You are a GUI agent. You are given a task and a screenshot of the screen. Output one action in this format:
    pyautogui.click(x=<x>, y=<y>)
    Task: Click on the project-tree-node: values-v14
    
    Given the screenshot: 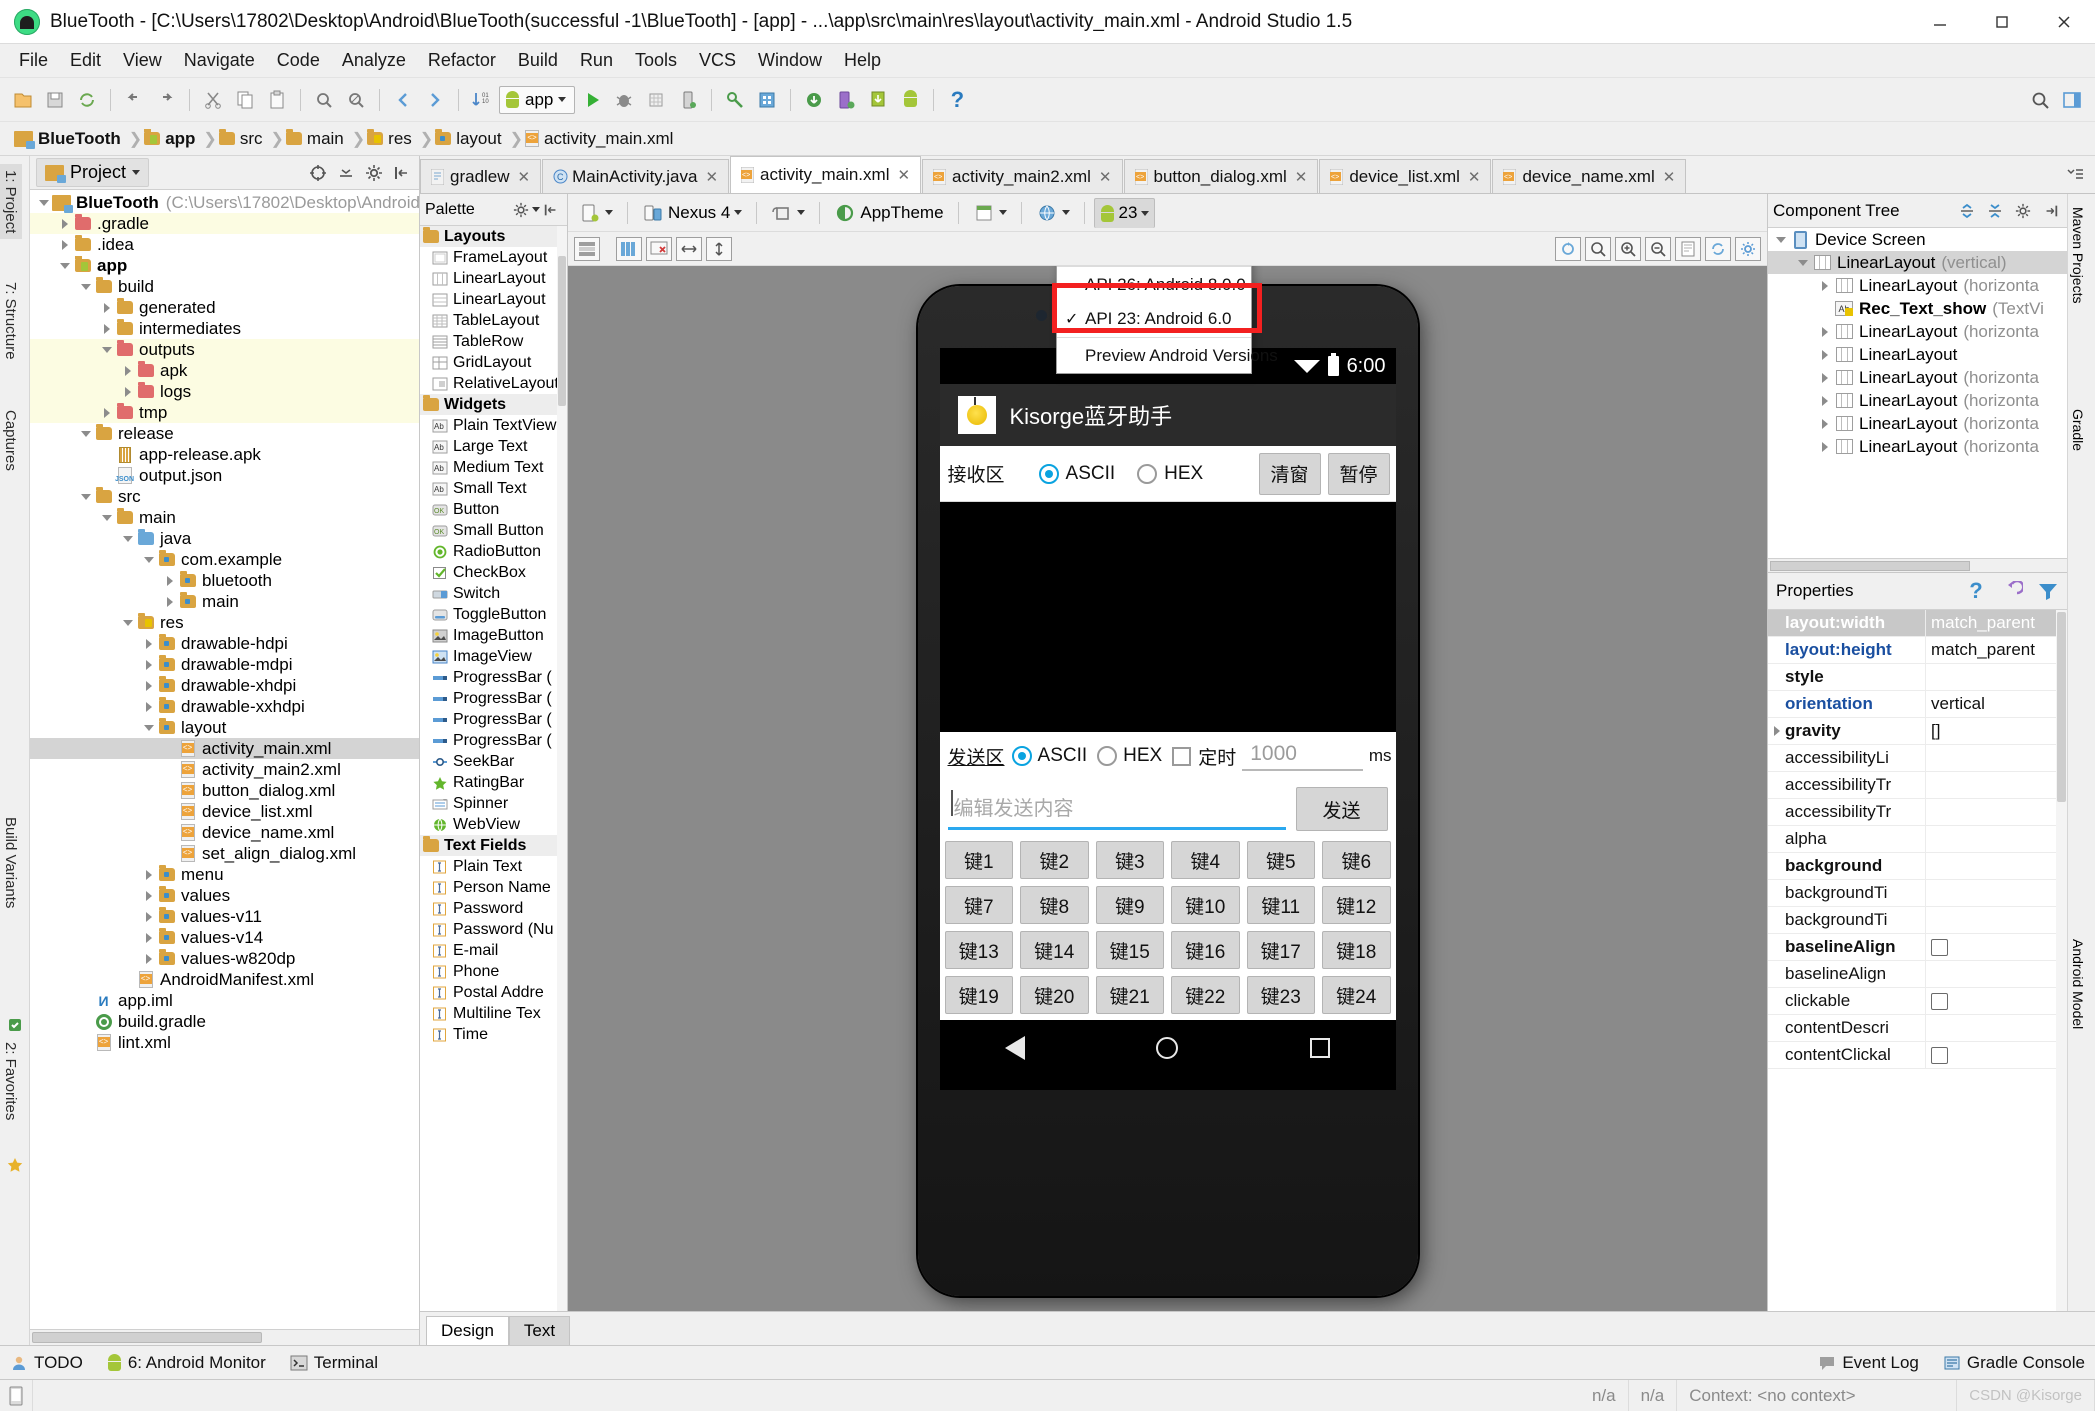 What is the action you would take?
    pyautogui.click(x=224, y=937)
    